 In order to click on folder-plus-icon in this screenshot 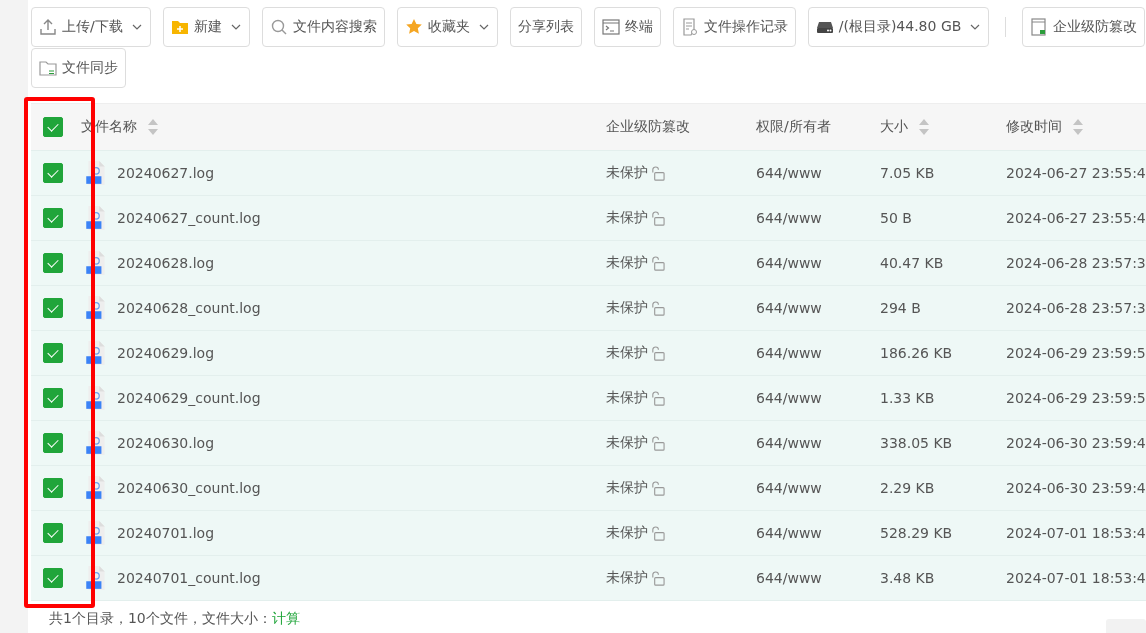, I will do `click(179, 27)`.